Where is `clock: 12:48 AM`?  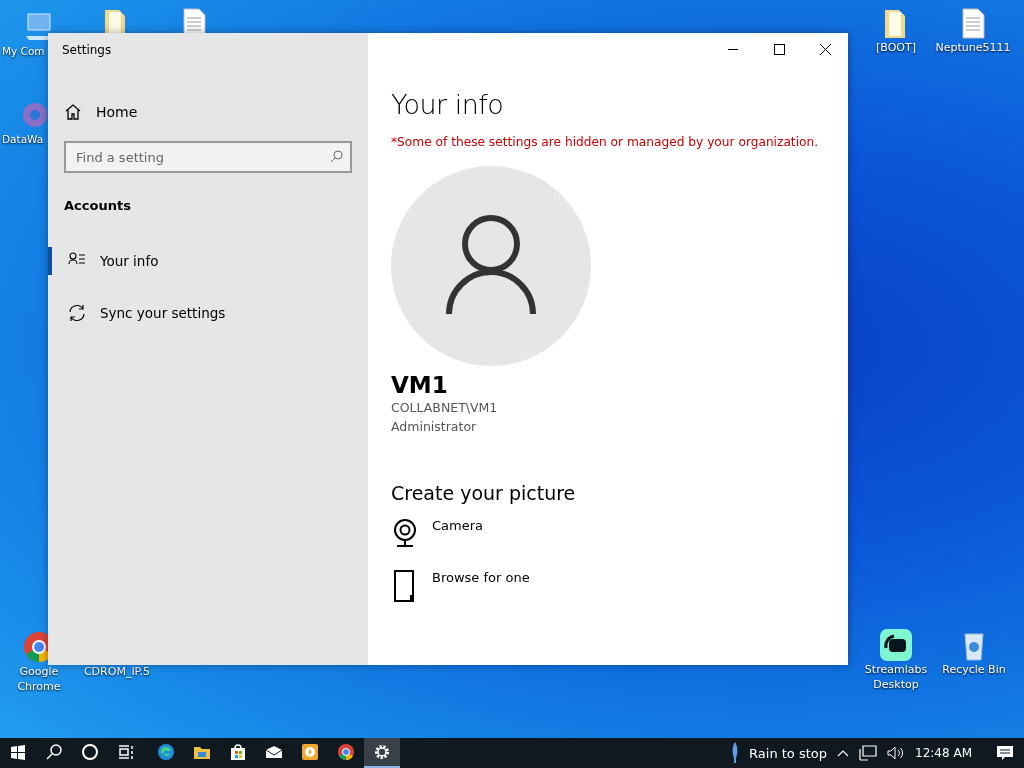 clock: 12:48 AM is located at coordinates (943, 753).